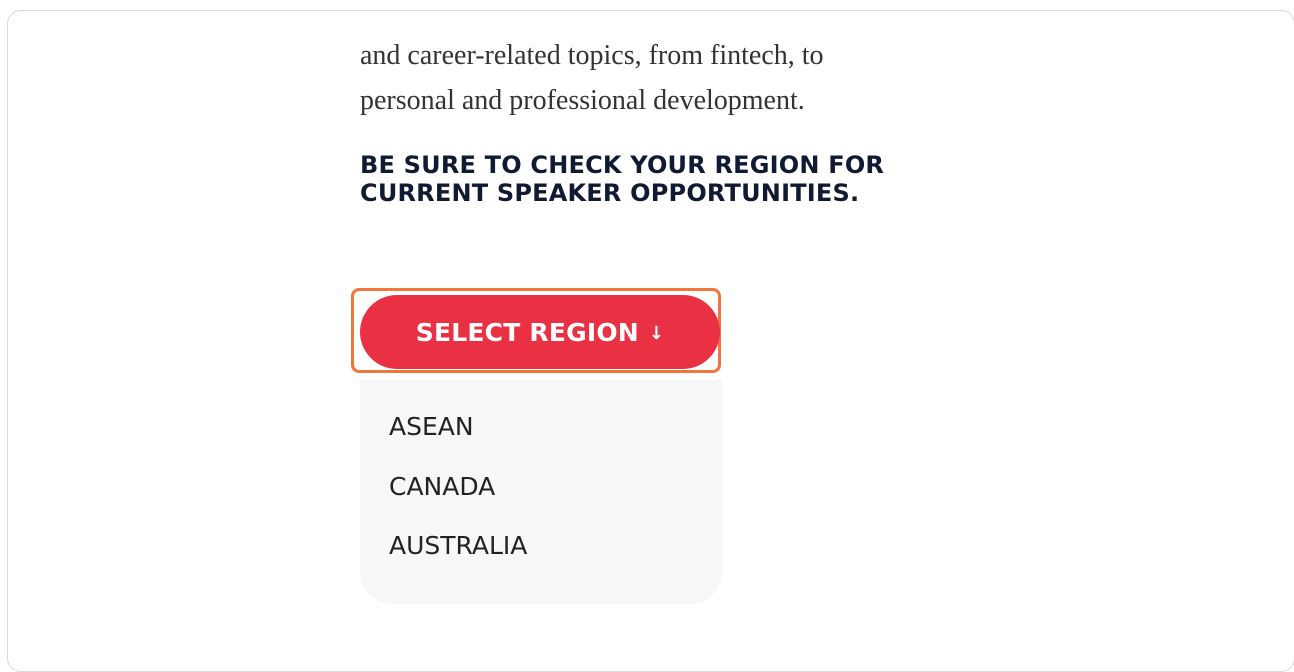  Describe the element at coordinates (656, 333) in the screenshot. I see `arrow-down-icon: ↓` at that location.